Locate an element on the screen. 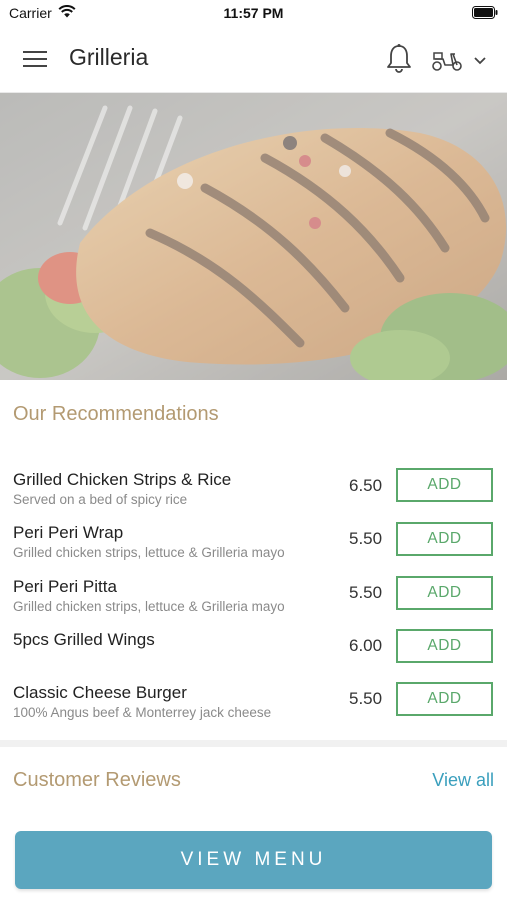 This screenshot has width=507, height=900. list-item: 5pcs Grilled Wings 6.00 ADD is located at coordinates (253, 656).